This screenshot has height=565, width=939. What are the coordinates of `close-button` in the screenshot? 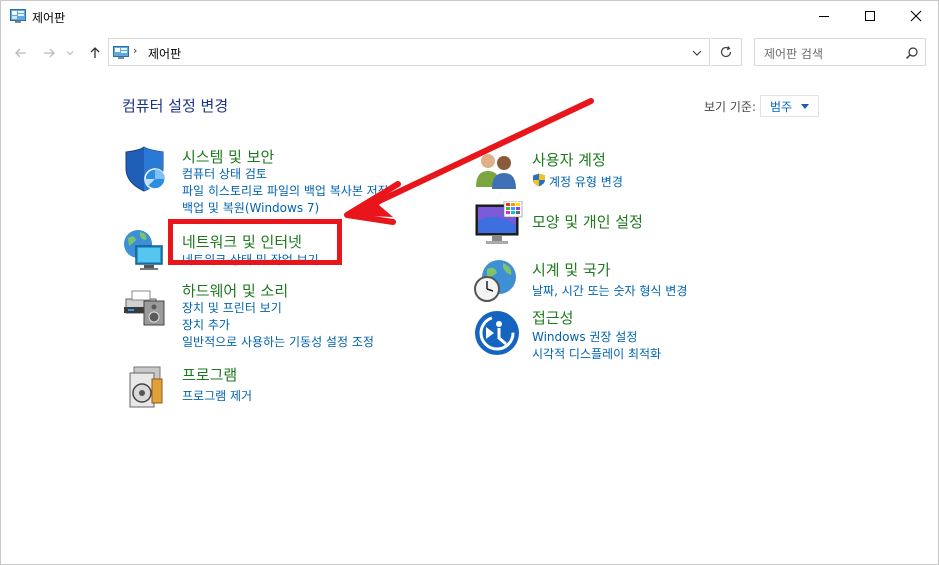 It's located at (916, 16).